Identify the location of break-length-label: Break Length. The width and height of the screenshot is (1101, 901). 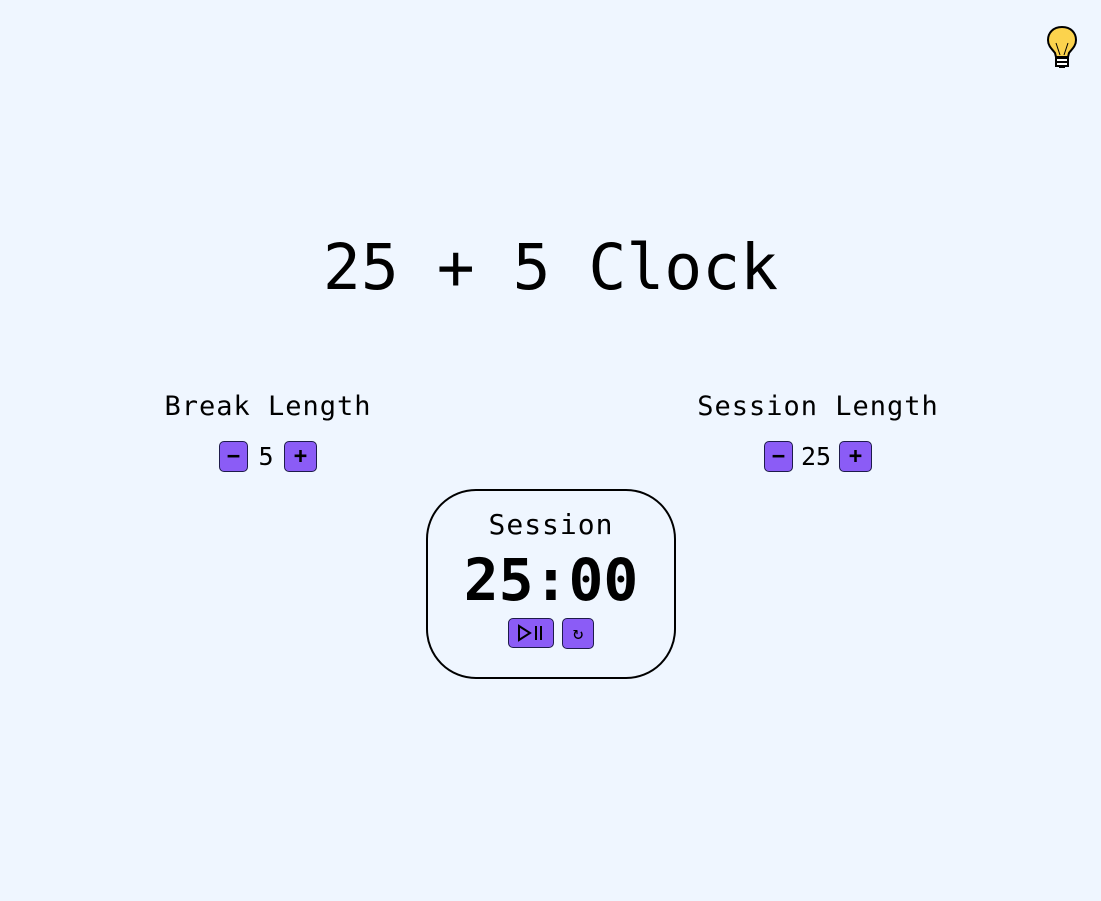
(268, 406).